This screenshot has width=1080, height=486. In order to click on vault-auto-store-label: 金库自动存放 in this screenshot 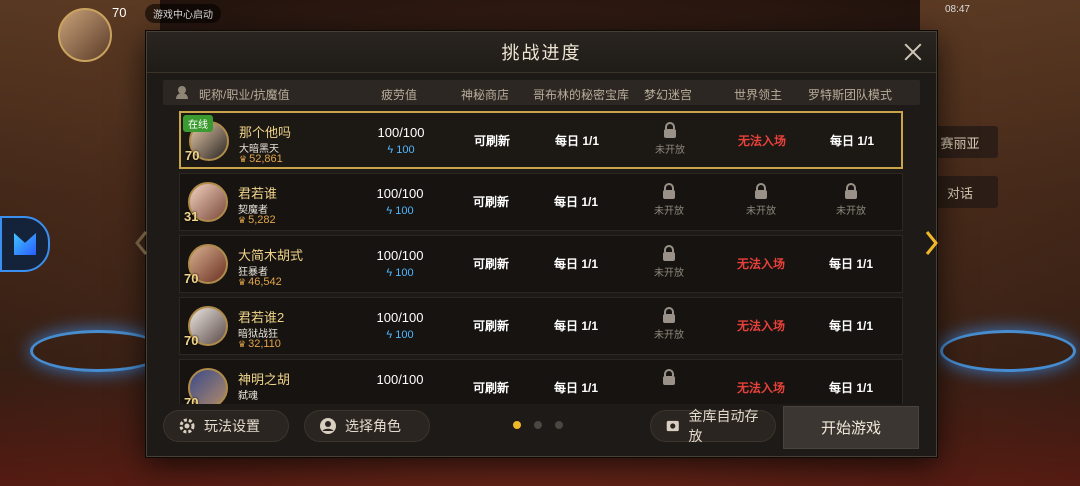, I will do `click(723, 426)`.